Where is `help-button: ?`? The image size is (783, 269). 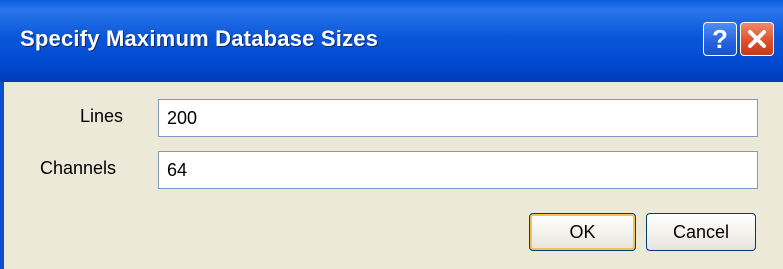
help-button: ? is located at coordinates (720, 39).